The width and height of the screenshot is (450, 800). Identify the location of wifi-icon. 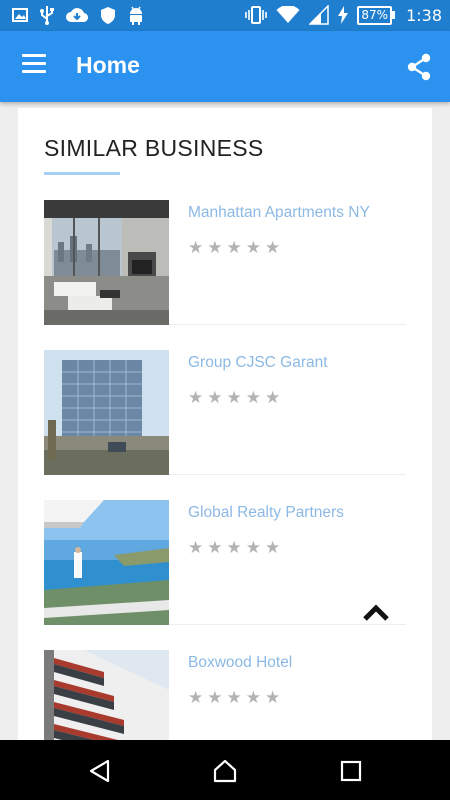
(288, 14).